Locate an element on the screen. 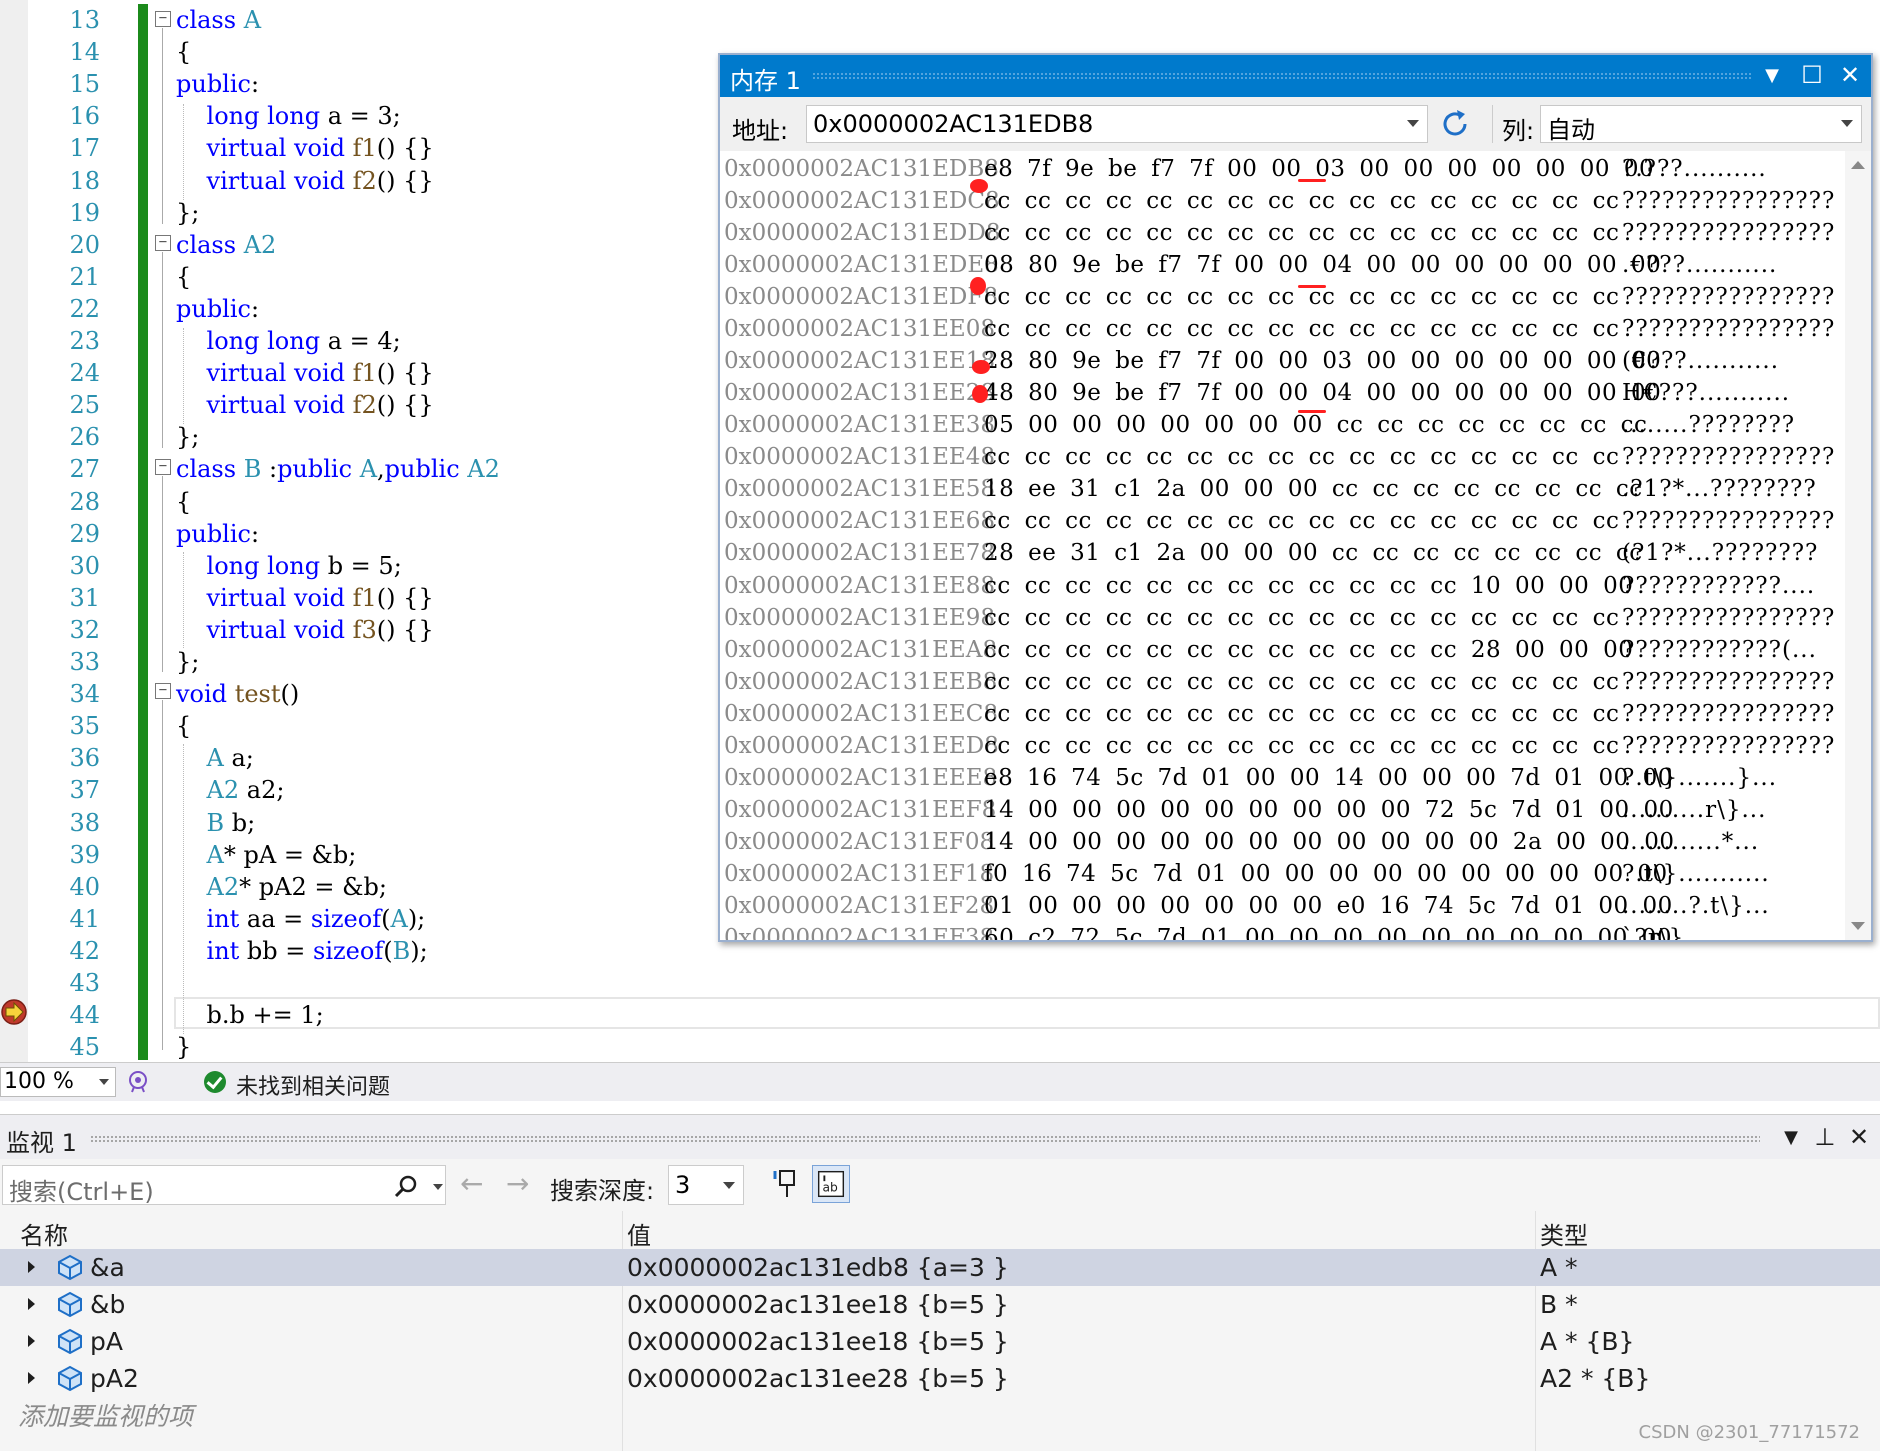 This screenshot has height=1451, width=1880. memory-address: 0x0000002AC131EE58 is located at coordinates (859, 489).